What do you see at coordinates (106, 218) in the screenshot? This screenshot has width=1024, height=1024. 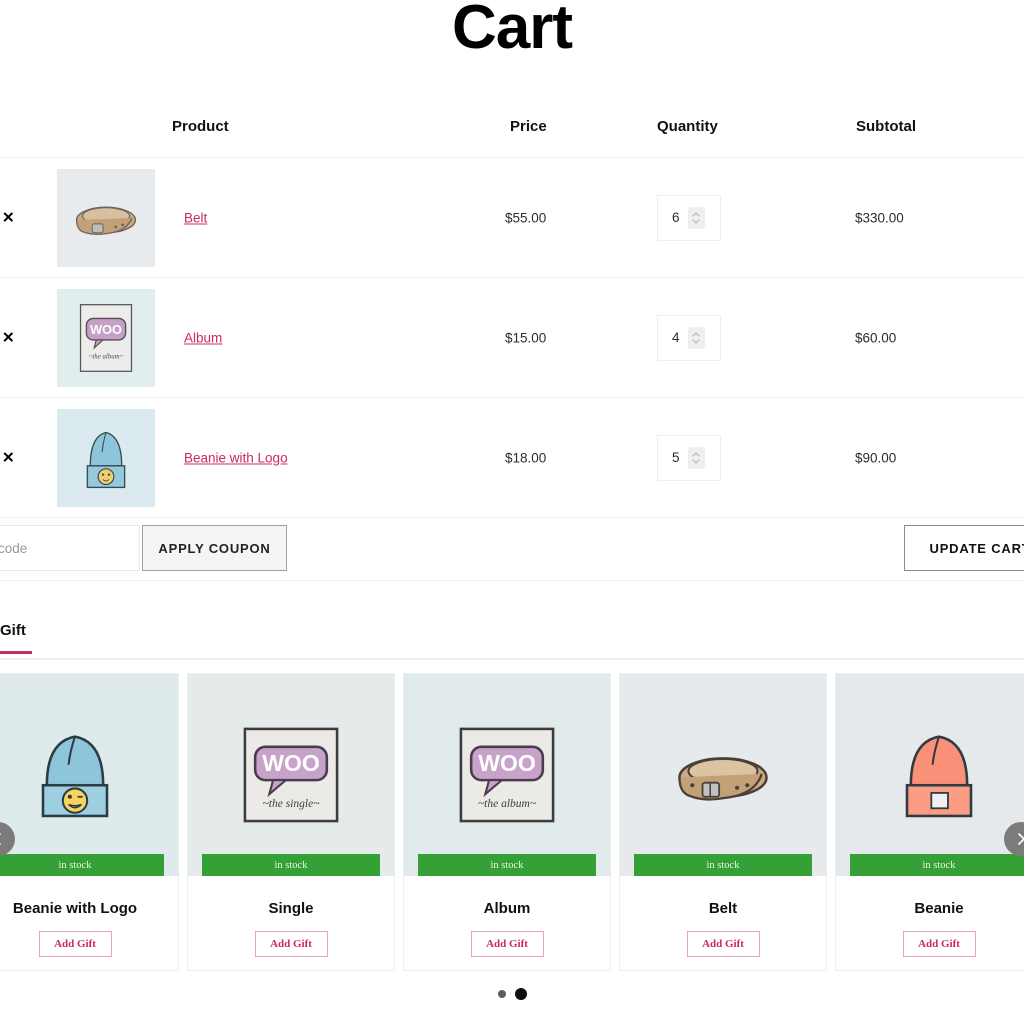 I see `belt-thumbnail` at bounding box center [106, 218].